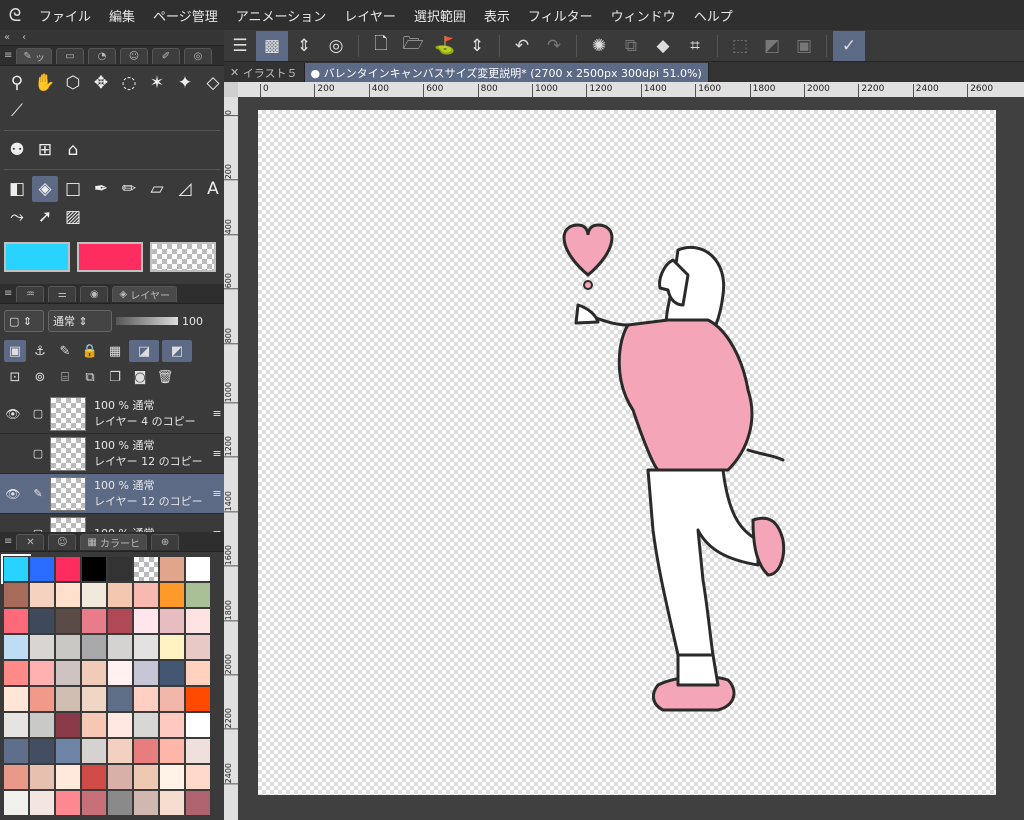  What do you see at coordinates (304, 46) in the screenshot?
I see `updown-icon: ⇕` at bounding box center [304, 46].